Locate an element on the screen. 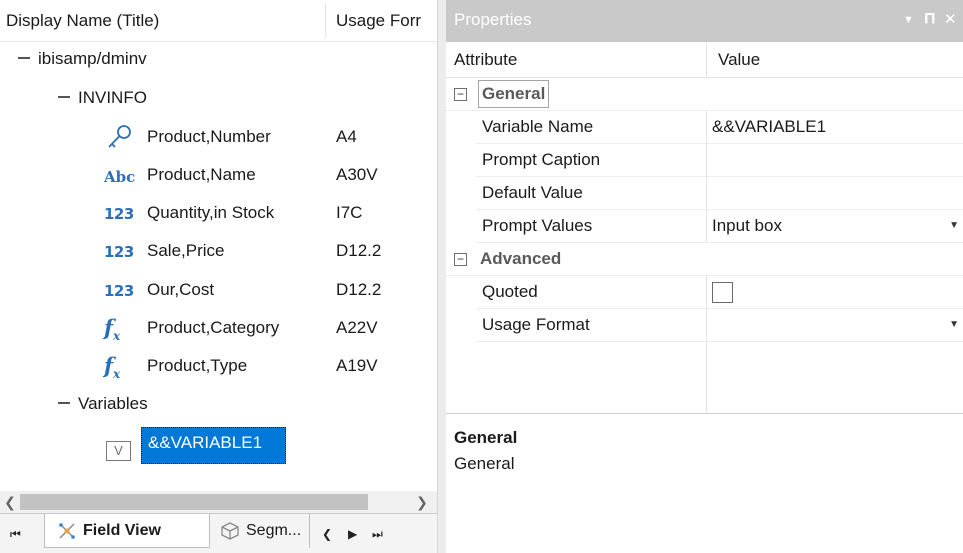  scrollbar-thumb is located at coordinates (194, 502).